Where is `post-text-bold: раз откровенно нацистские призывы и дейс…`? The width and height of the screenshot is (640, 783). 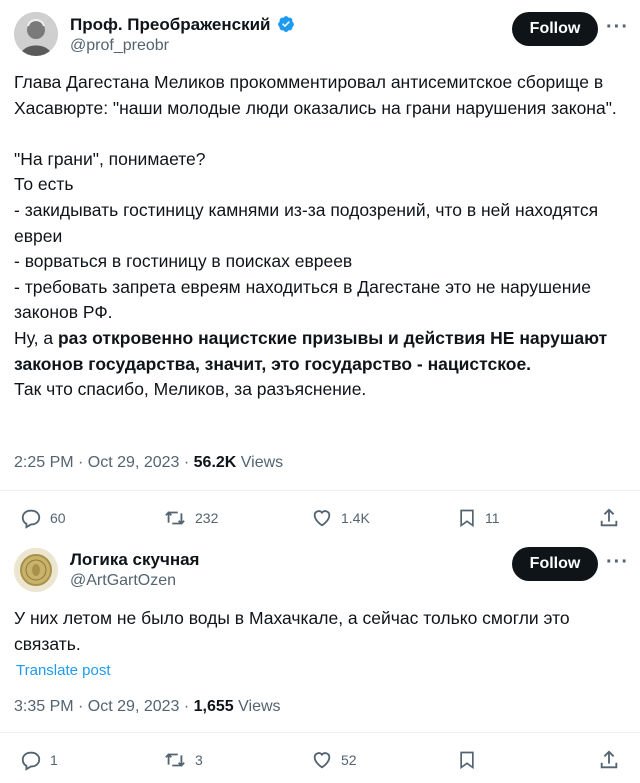
post-text-bold: раз откровенно нацистские призывы и дейс… is located at coordinates (311, 350).